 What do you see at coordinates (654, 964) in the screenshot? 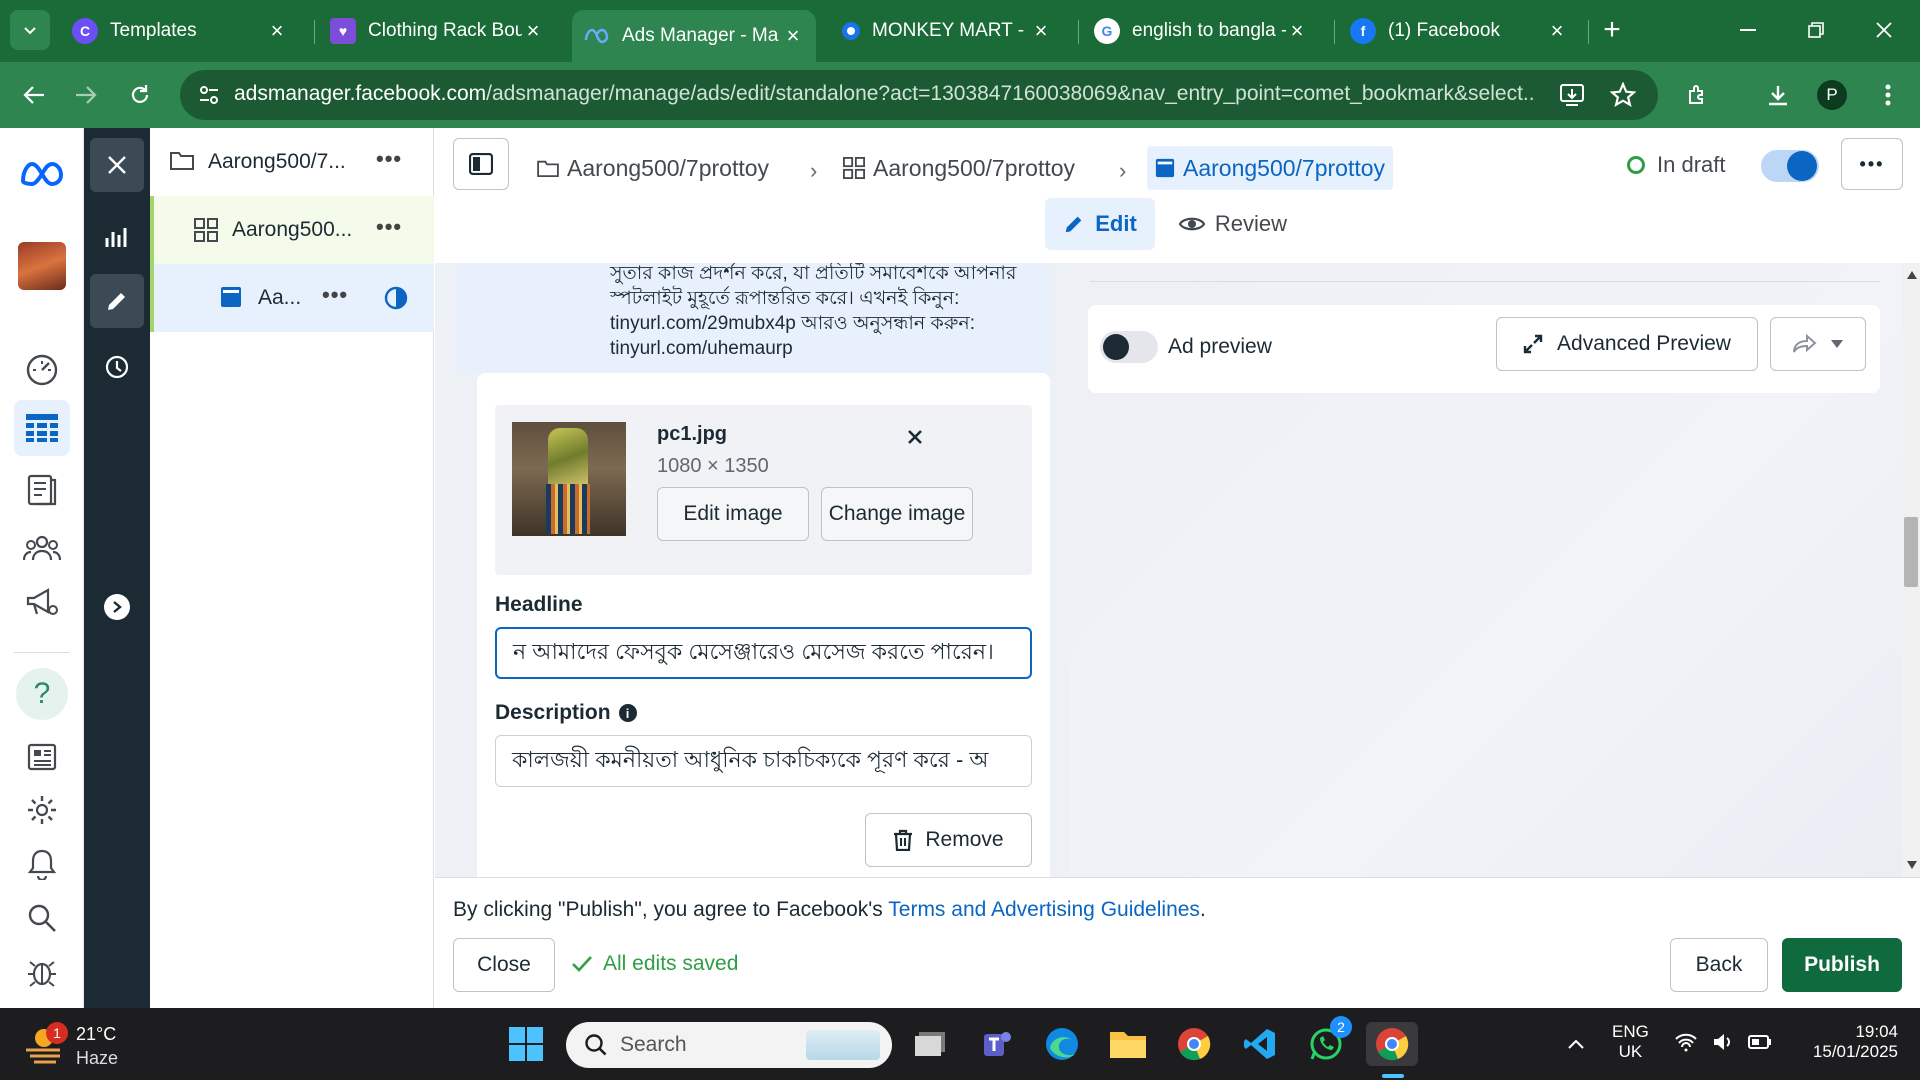
I see `save-status: All edits saved` at bounding box center [654, 964].